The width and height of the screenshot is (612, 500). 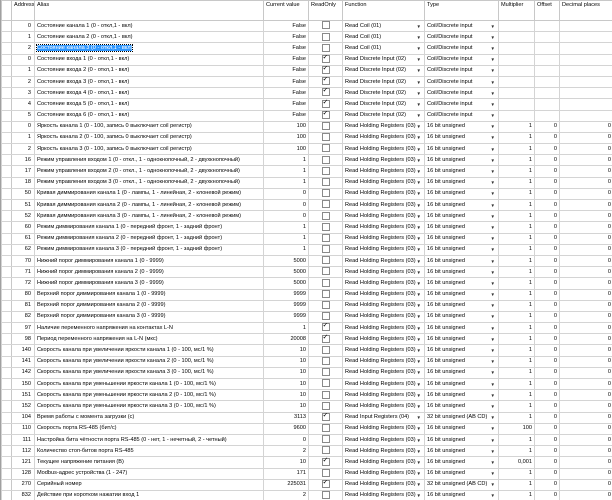 What do you see at coordinates (23, 272) in the screenshot?
I see `address-cell: 71` at bounding box center [23, 272].